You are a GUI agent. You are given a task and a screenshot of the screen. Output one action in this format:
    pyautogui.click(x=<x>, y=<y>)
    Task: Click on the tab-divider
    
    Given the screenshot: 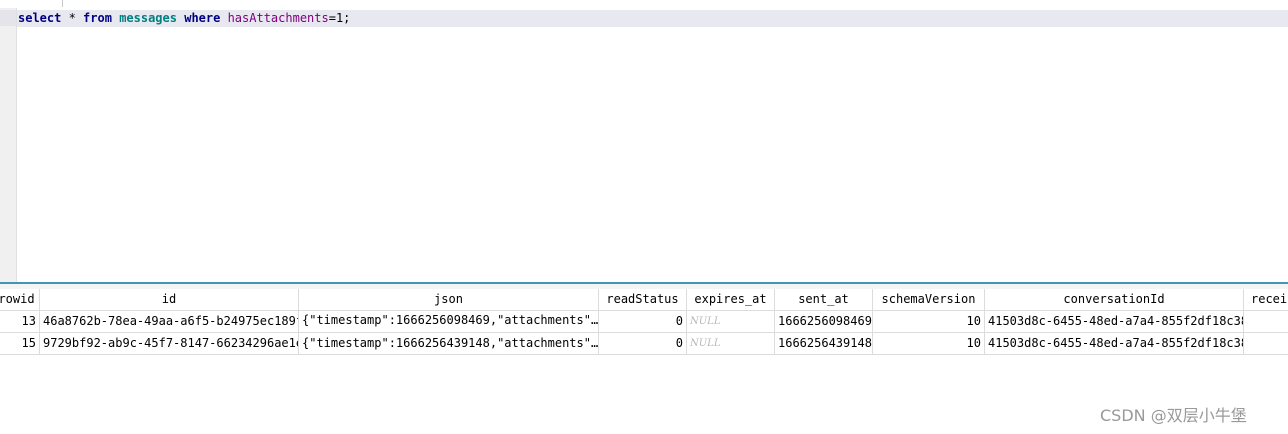 What is the action you would take?
    pyautogui.click(x=62, y=3)
    